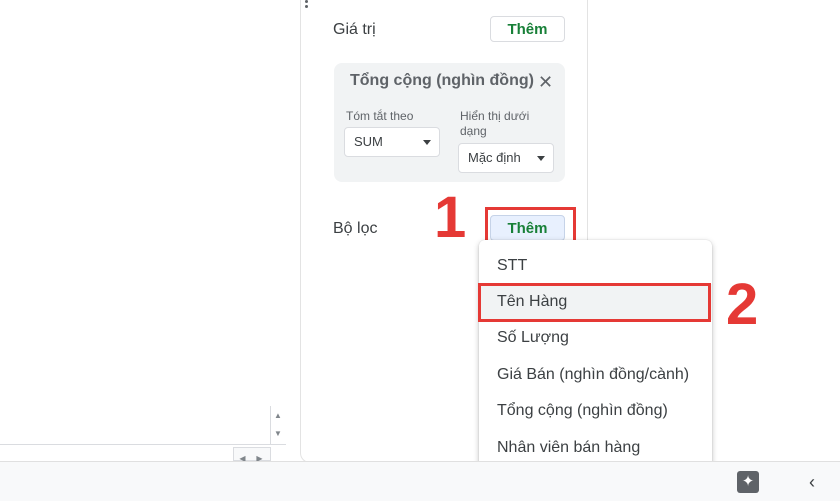  I want to click on value-field-title: Tổng cộng (nghìn đồng), so click(442, 80).